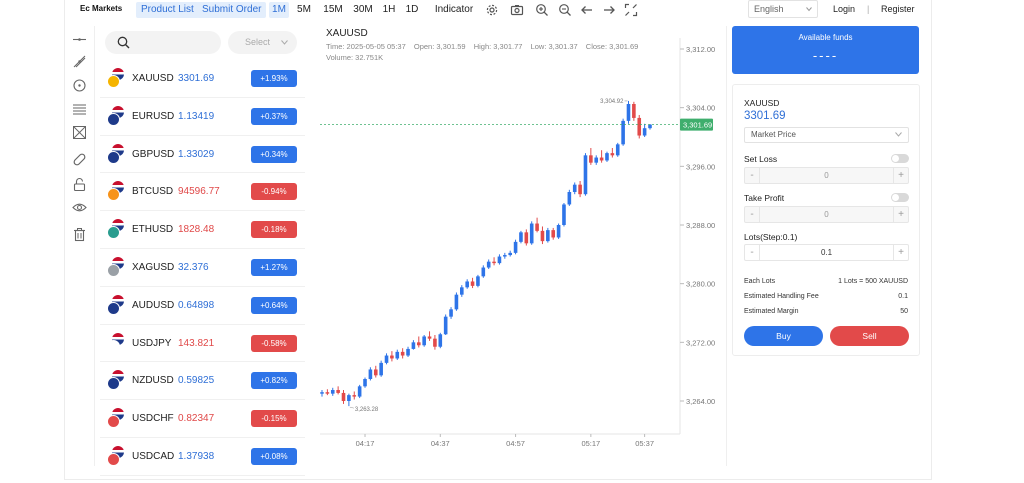 The width and height of the screenshot is (1024, 483). What do you see at coordinates (590, 443) in the screenshot?
I see `time-tick-label: 05:17` at bounding box center [590, 443].